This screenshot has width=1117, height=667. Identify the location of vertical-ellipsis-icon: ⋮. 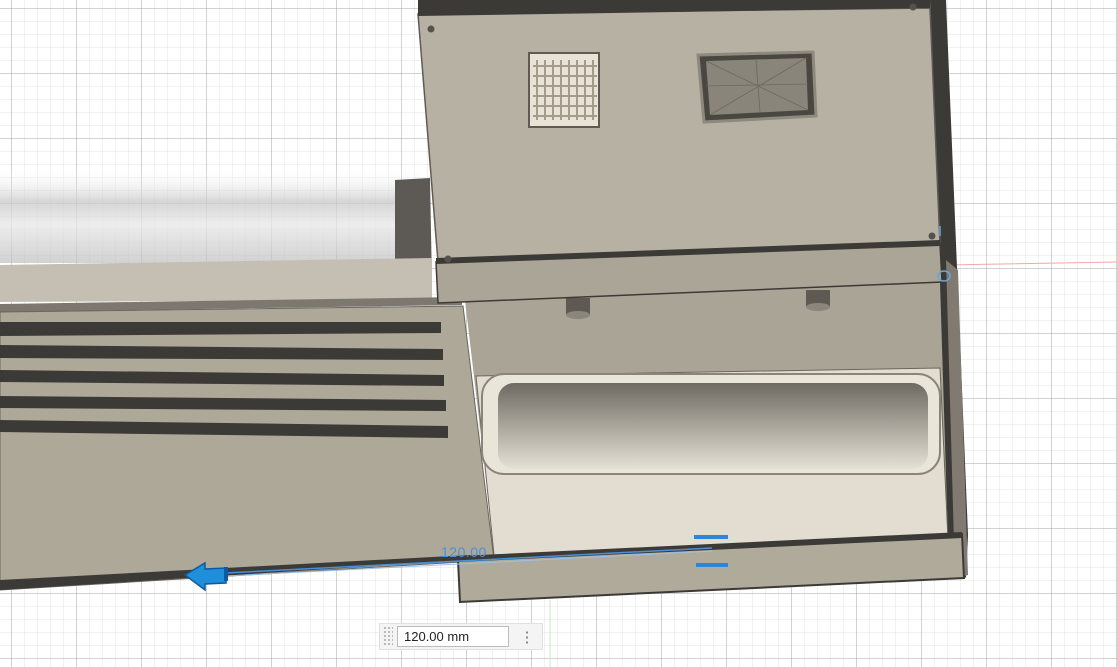
(527, 637).